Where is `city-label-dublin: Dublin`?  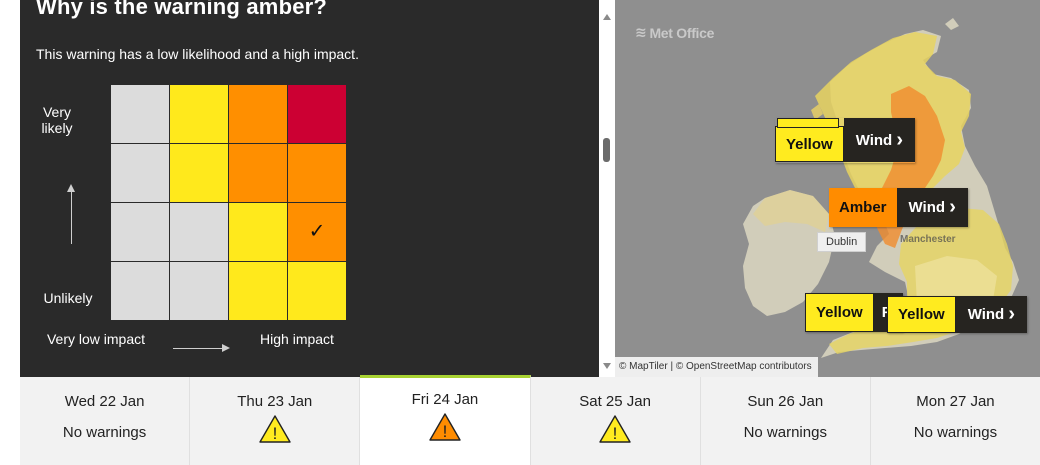
city-label-dublin: Dublin is located at coordinates (842, 242).